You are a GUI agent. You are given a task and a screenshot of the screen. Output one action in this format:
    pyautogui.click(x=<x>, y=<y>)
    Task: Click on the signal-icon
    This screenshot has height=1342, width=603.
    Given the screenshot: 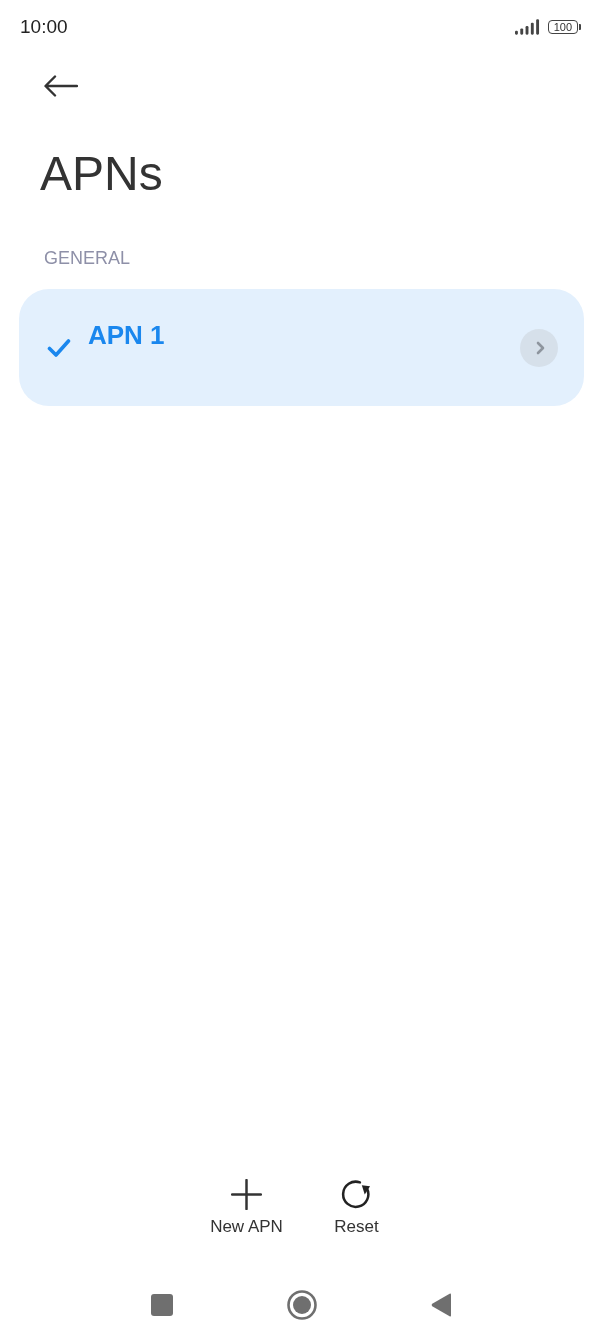 What is the action you would take?
    pyautogui.click(x=527, y=27)
    